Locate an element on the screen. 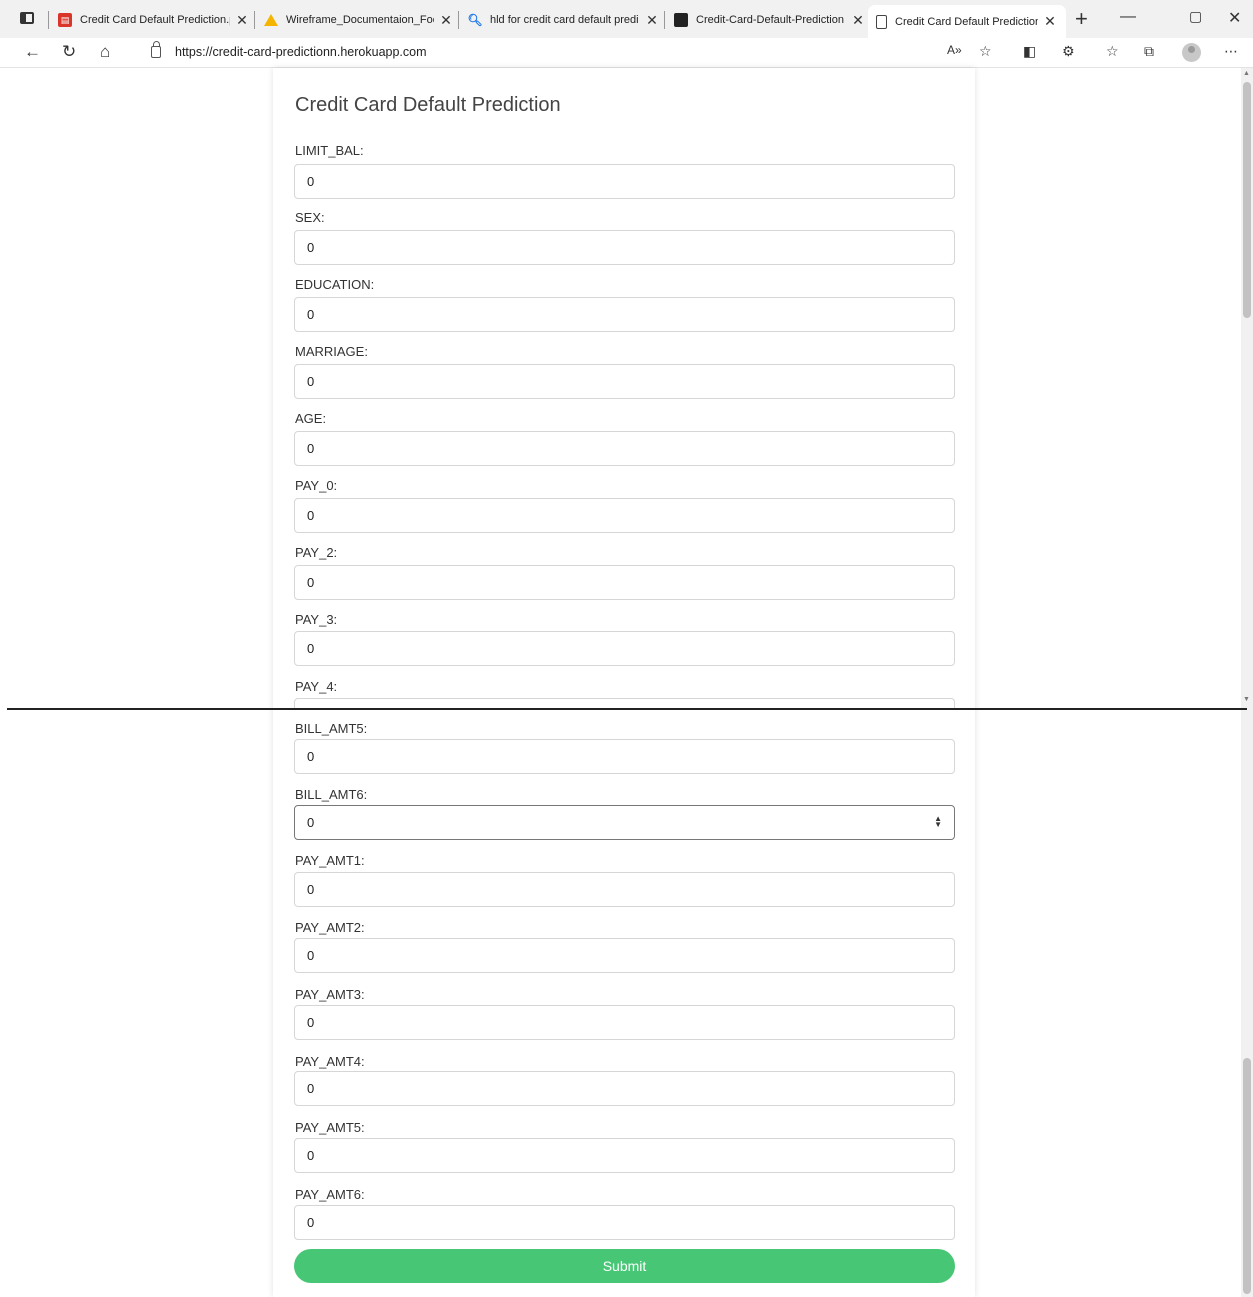 The image size is (1253, 1297). refresh-icon: ↻ is located at coordinates (69, 52).